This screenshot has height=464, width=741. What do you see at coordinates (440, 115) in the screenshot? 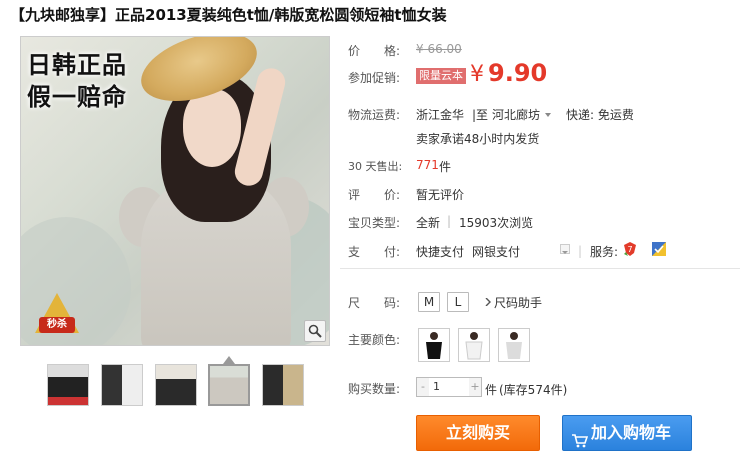
I see `ship-from: 浙江金华` at bounding box center [440, 115].